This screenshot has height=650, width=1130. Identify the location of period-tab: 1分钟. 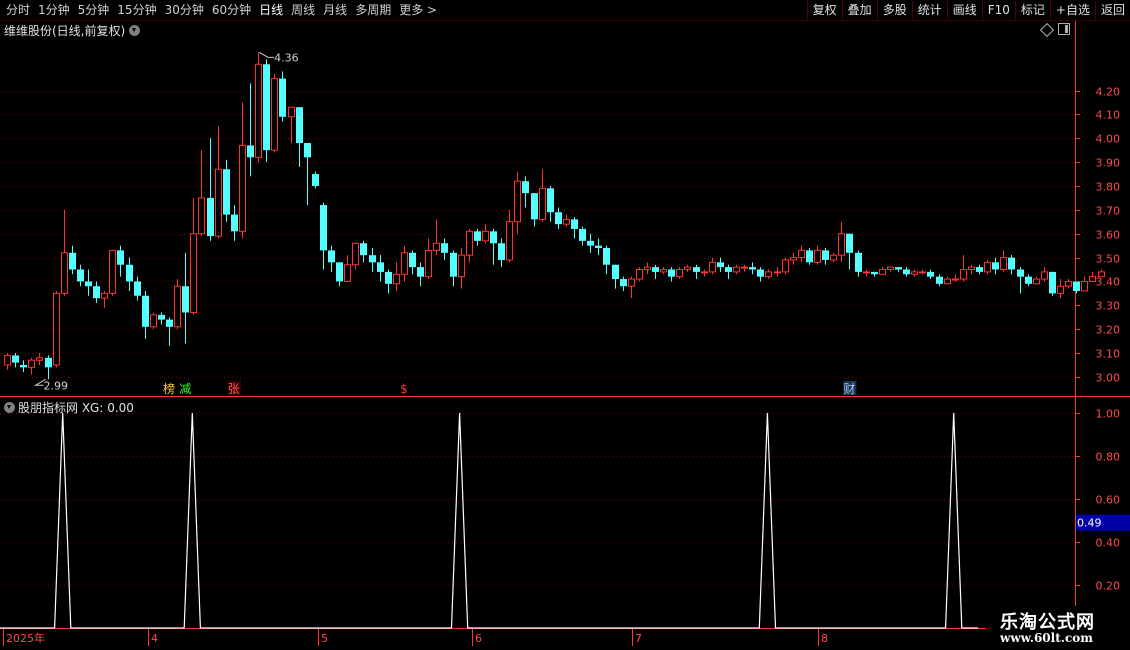
(54, 10).